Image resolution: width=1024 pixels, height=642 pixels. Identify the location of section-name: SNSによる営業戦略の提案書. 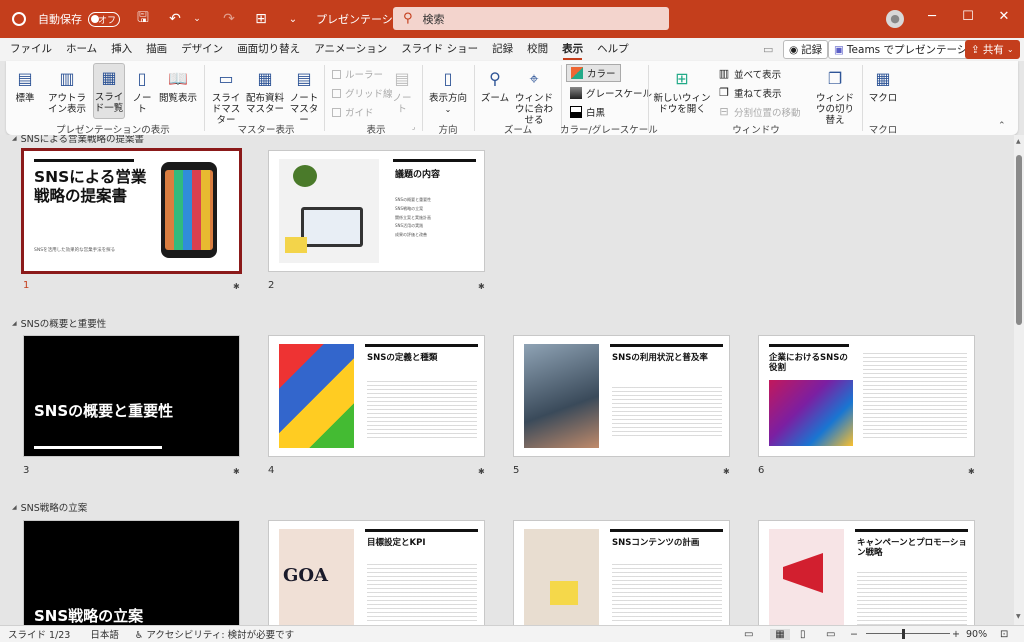
(82, 140).